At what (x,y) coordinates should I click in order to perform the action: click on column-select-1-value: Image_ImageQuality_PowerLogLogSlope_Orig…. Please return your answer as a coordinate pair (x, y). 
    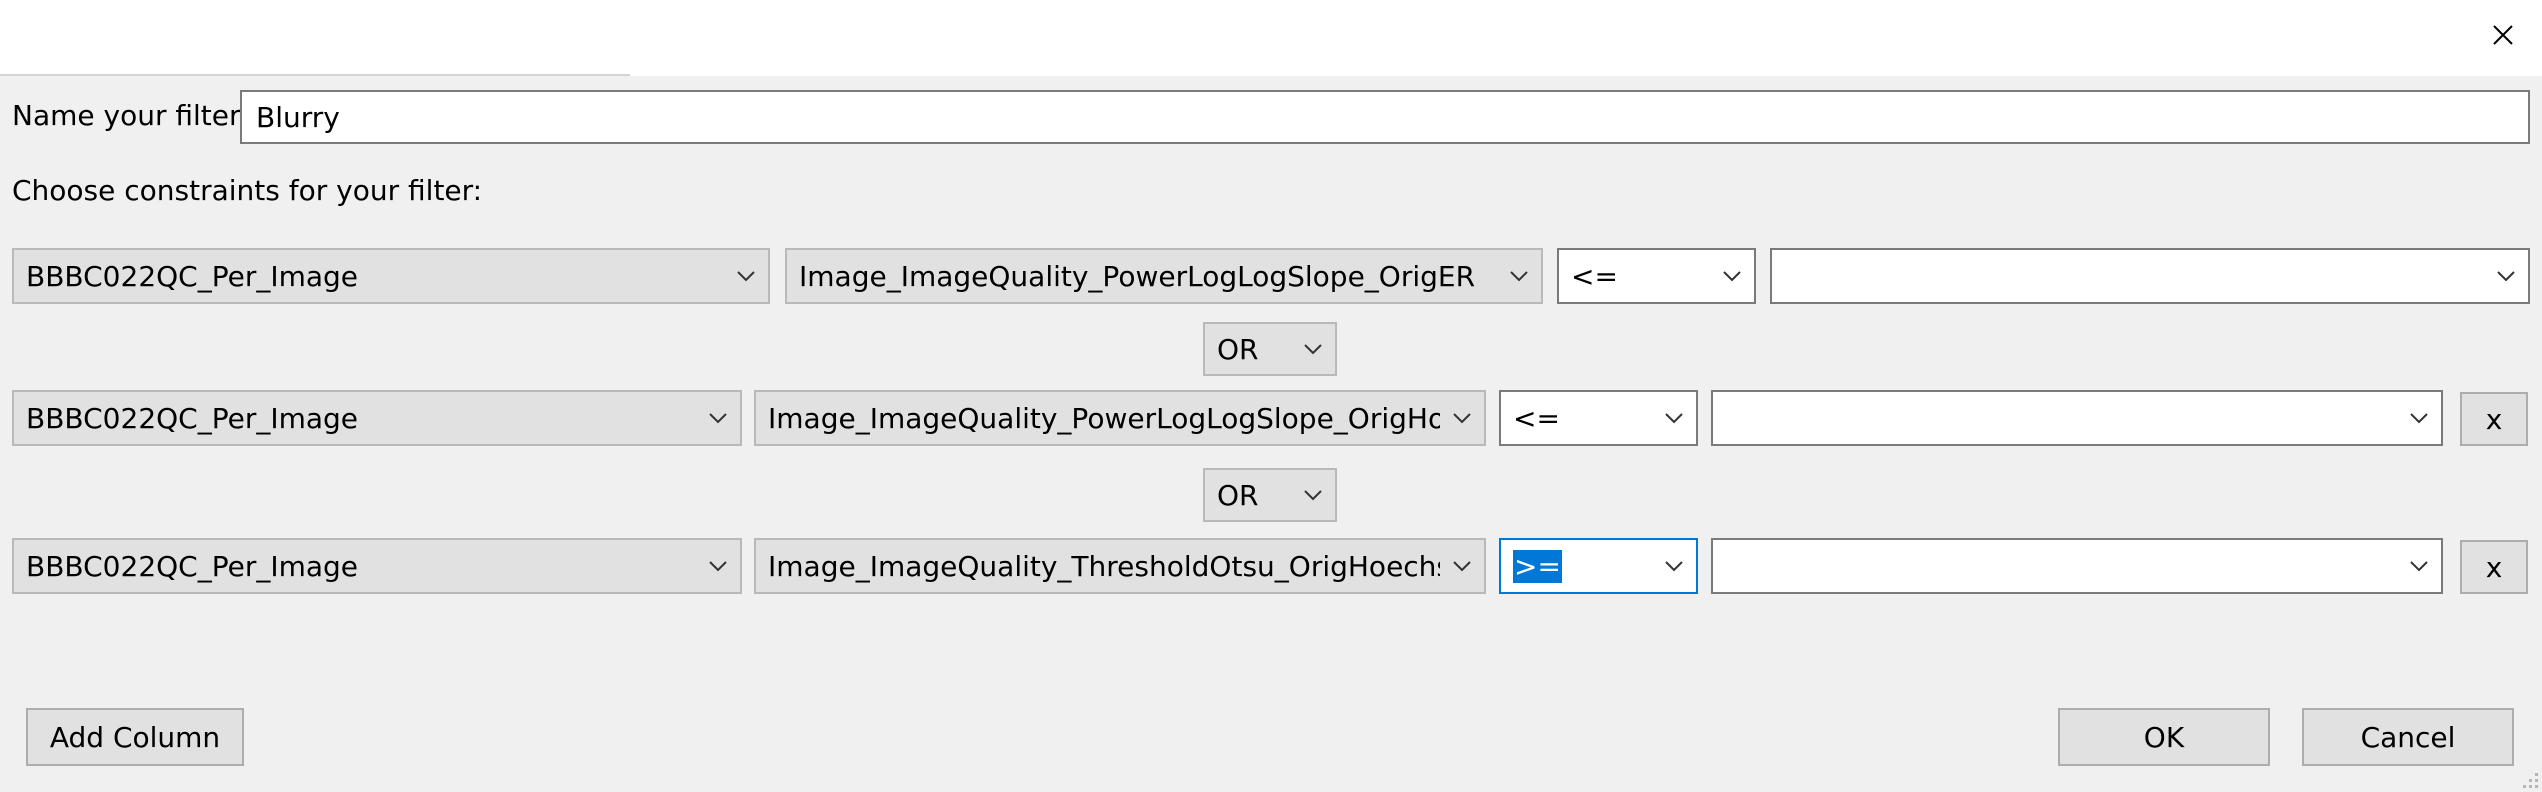
    Looking at the image, I should click on (1137, 276).